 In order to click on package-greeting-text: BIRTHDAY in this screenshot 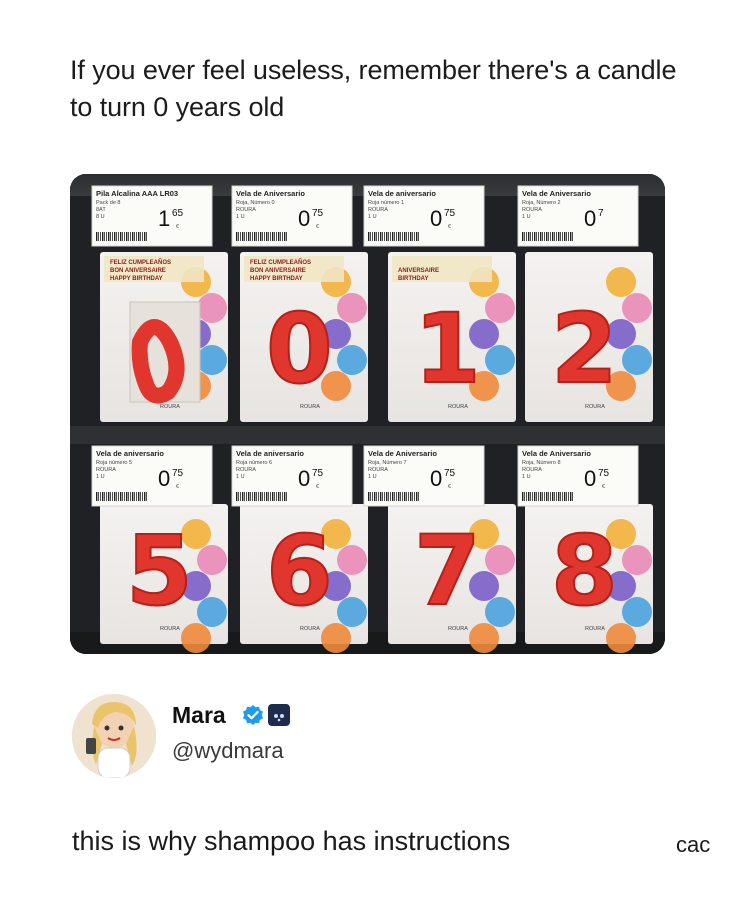, I will do `click(413, 279)`.